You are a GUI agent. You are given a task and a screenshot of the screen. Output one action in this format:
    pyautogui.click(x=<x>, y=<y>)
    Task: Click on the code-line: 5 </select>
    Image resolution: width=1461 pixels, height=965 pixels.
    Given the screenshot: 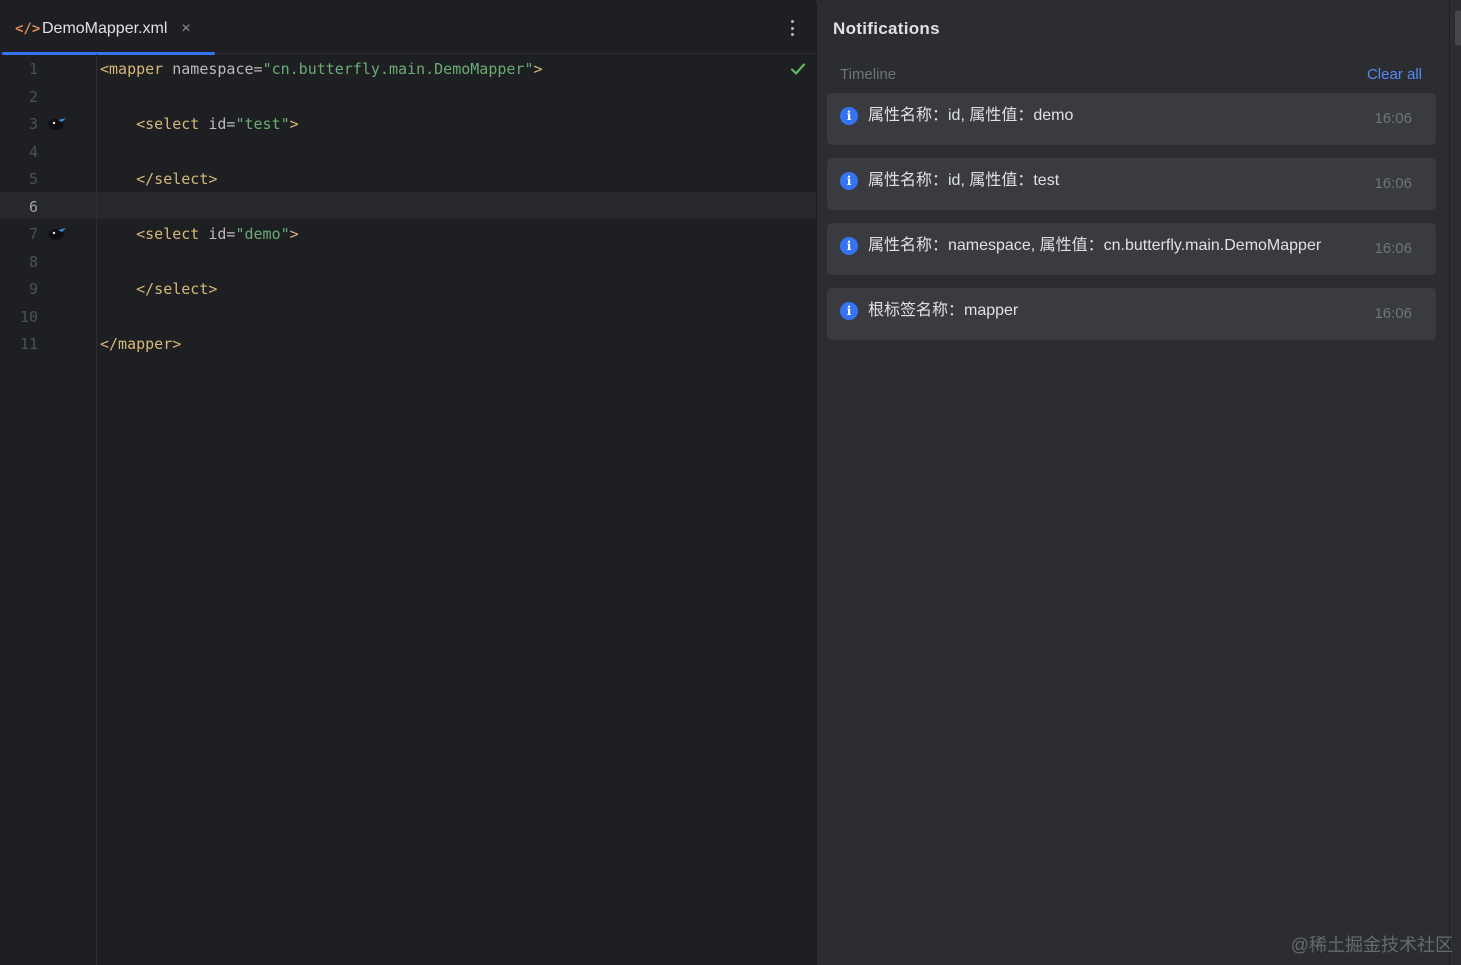 What is the action you would take?
    pyautogui.click(x=408, y=180)
    